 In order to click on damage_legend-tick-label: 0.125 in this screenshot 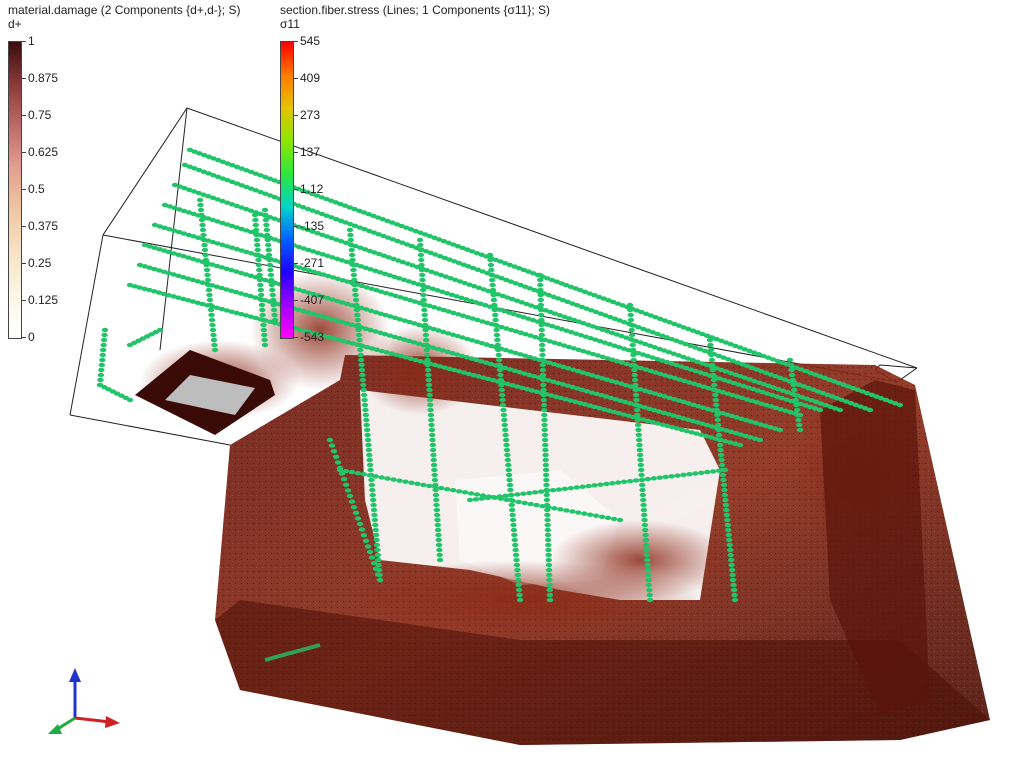, I will do `click(43, 300)`.